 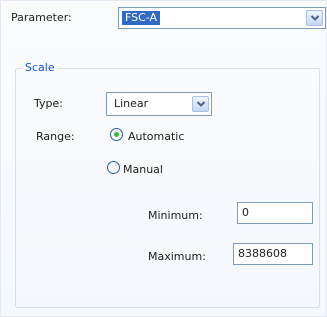 I want to click on parameter-select: FSC-A, so click(x=222, y=18).